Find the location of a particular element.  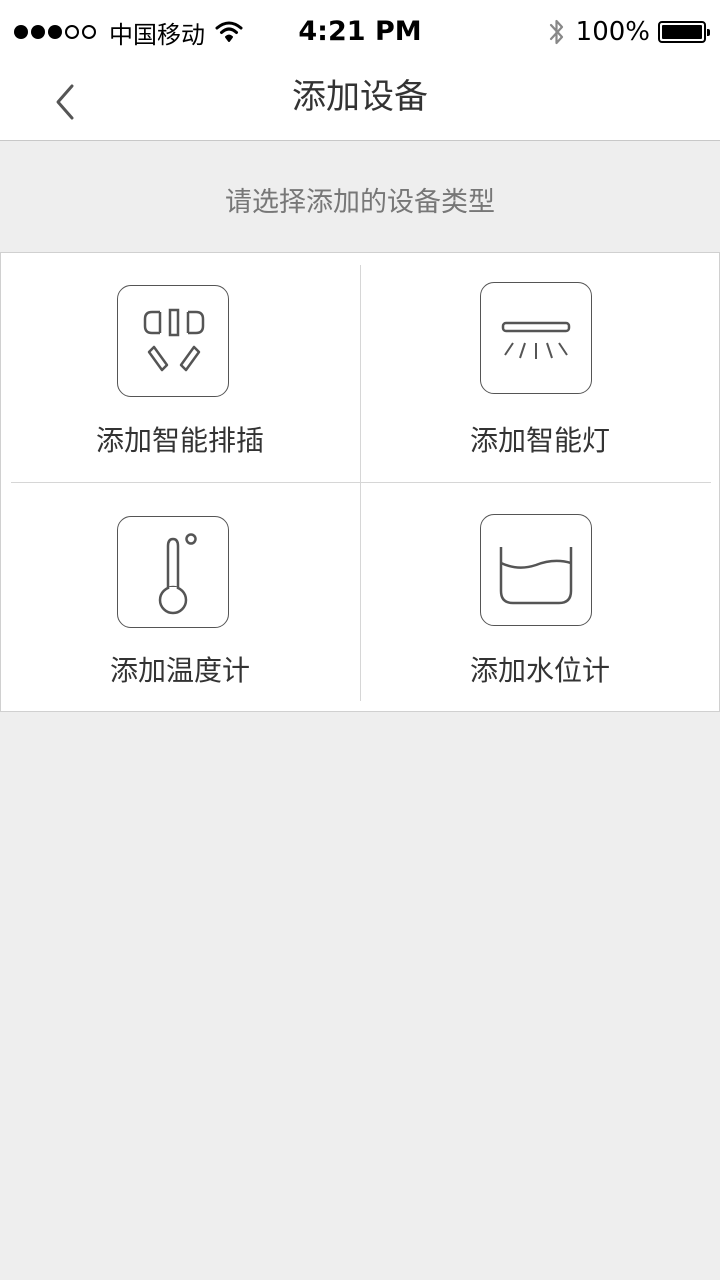

section-subtitle: 请选择添加的设备类型 is located at coordinates (360, 202).